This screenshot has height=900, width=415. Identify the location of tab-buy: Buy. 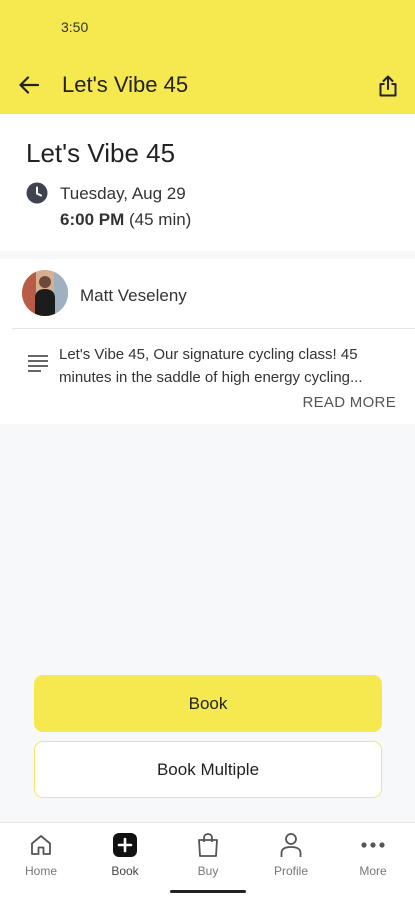
(208, 856).